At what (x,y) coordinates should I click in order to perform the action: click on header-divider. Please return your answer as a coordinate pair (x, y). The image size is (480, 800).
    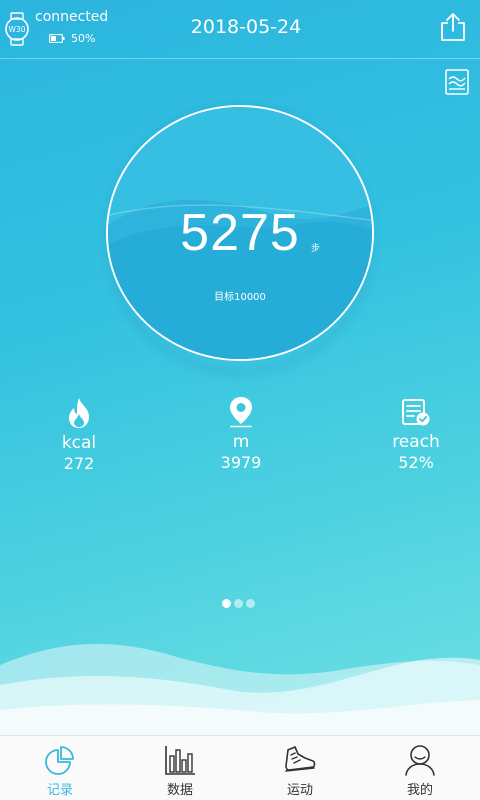
    Looking at the image, I should click on (240, 58).